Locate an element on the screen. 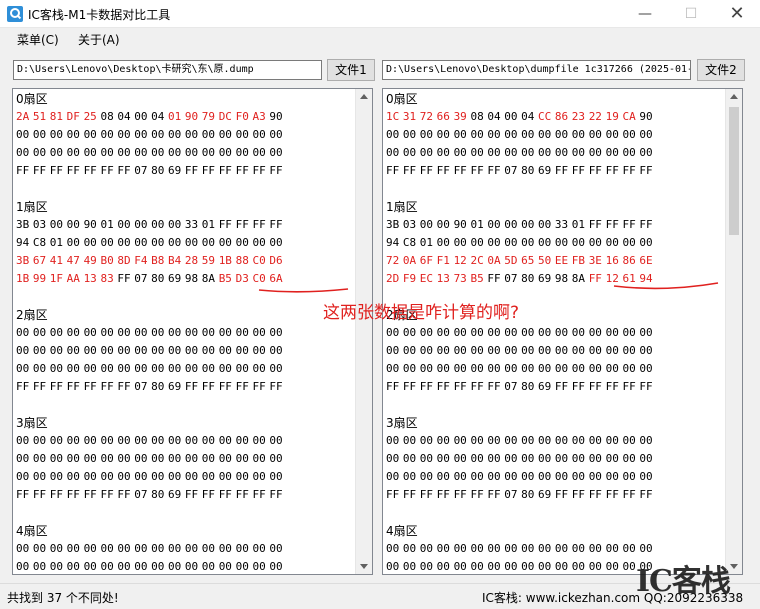  hex-byte: 80 is located at coordinates (158, 170).